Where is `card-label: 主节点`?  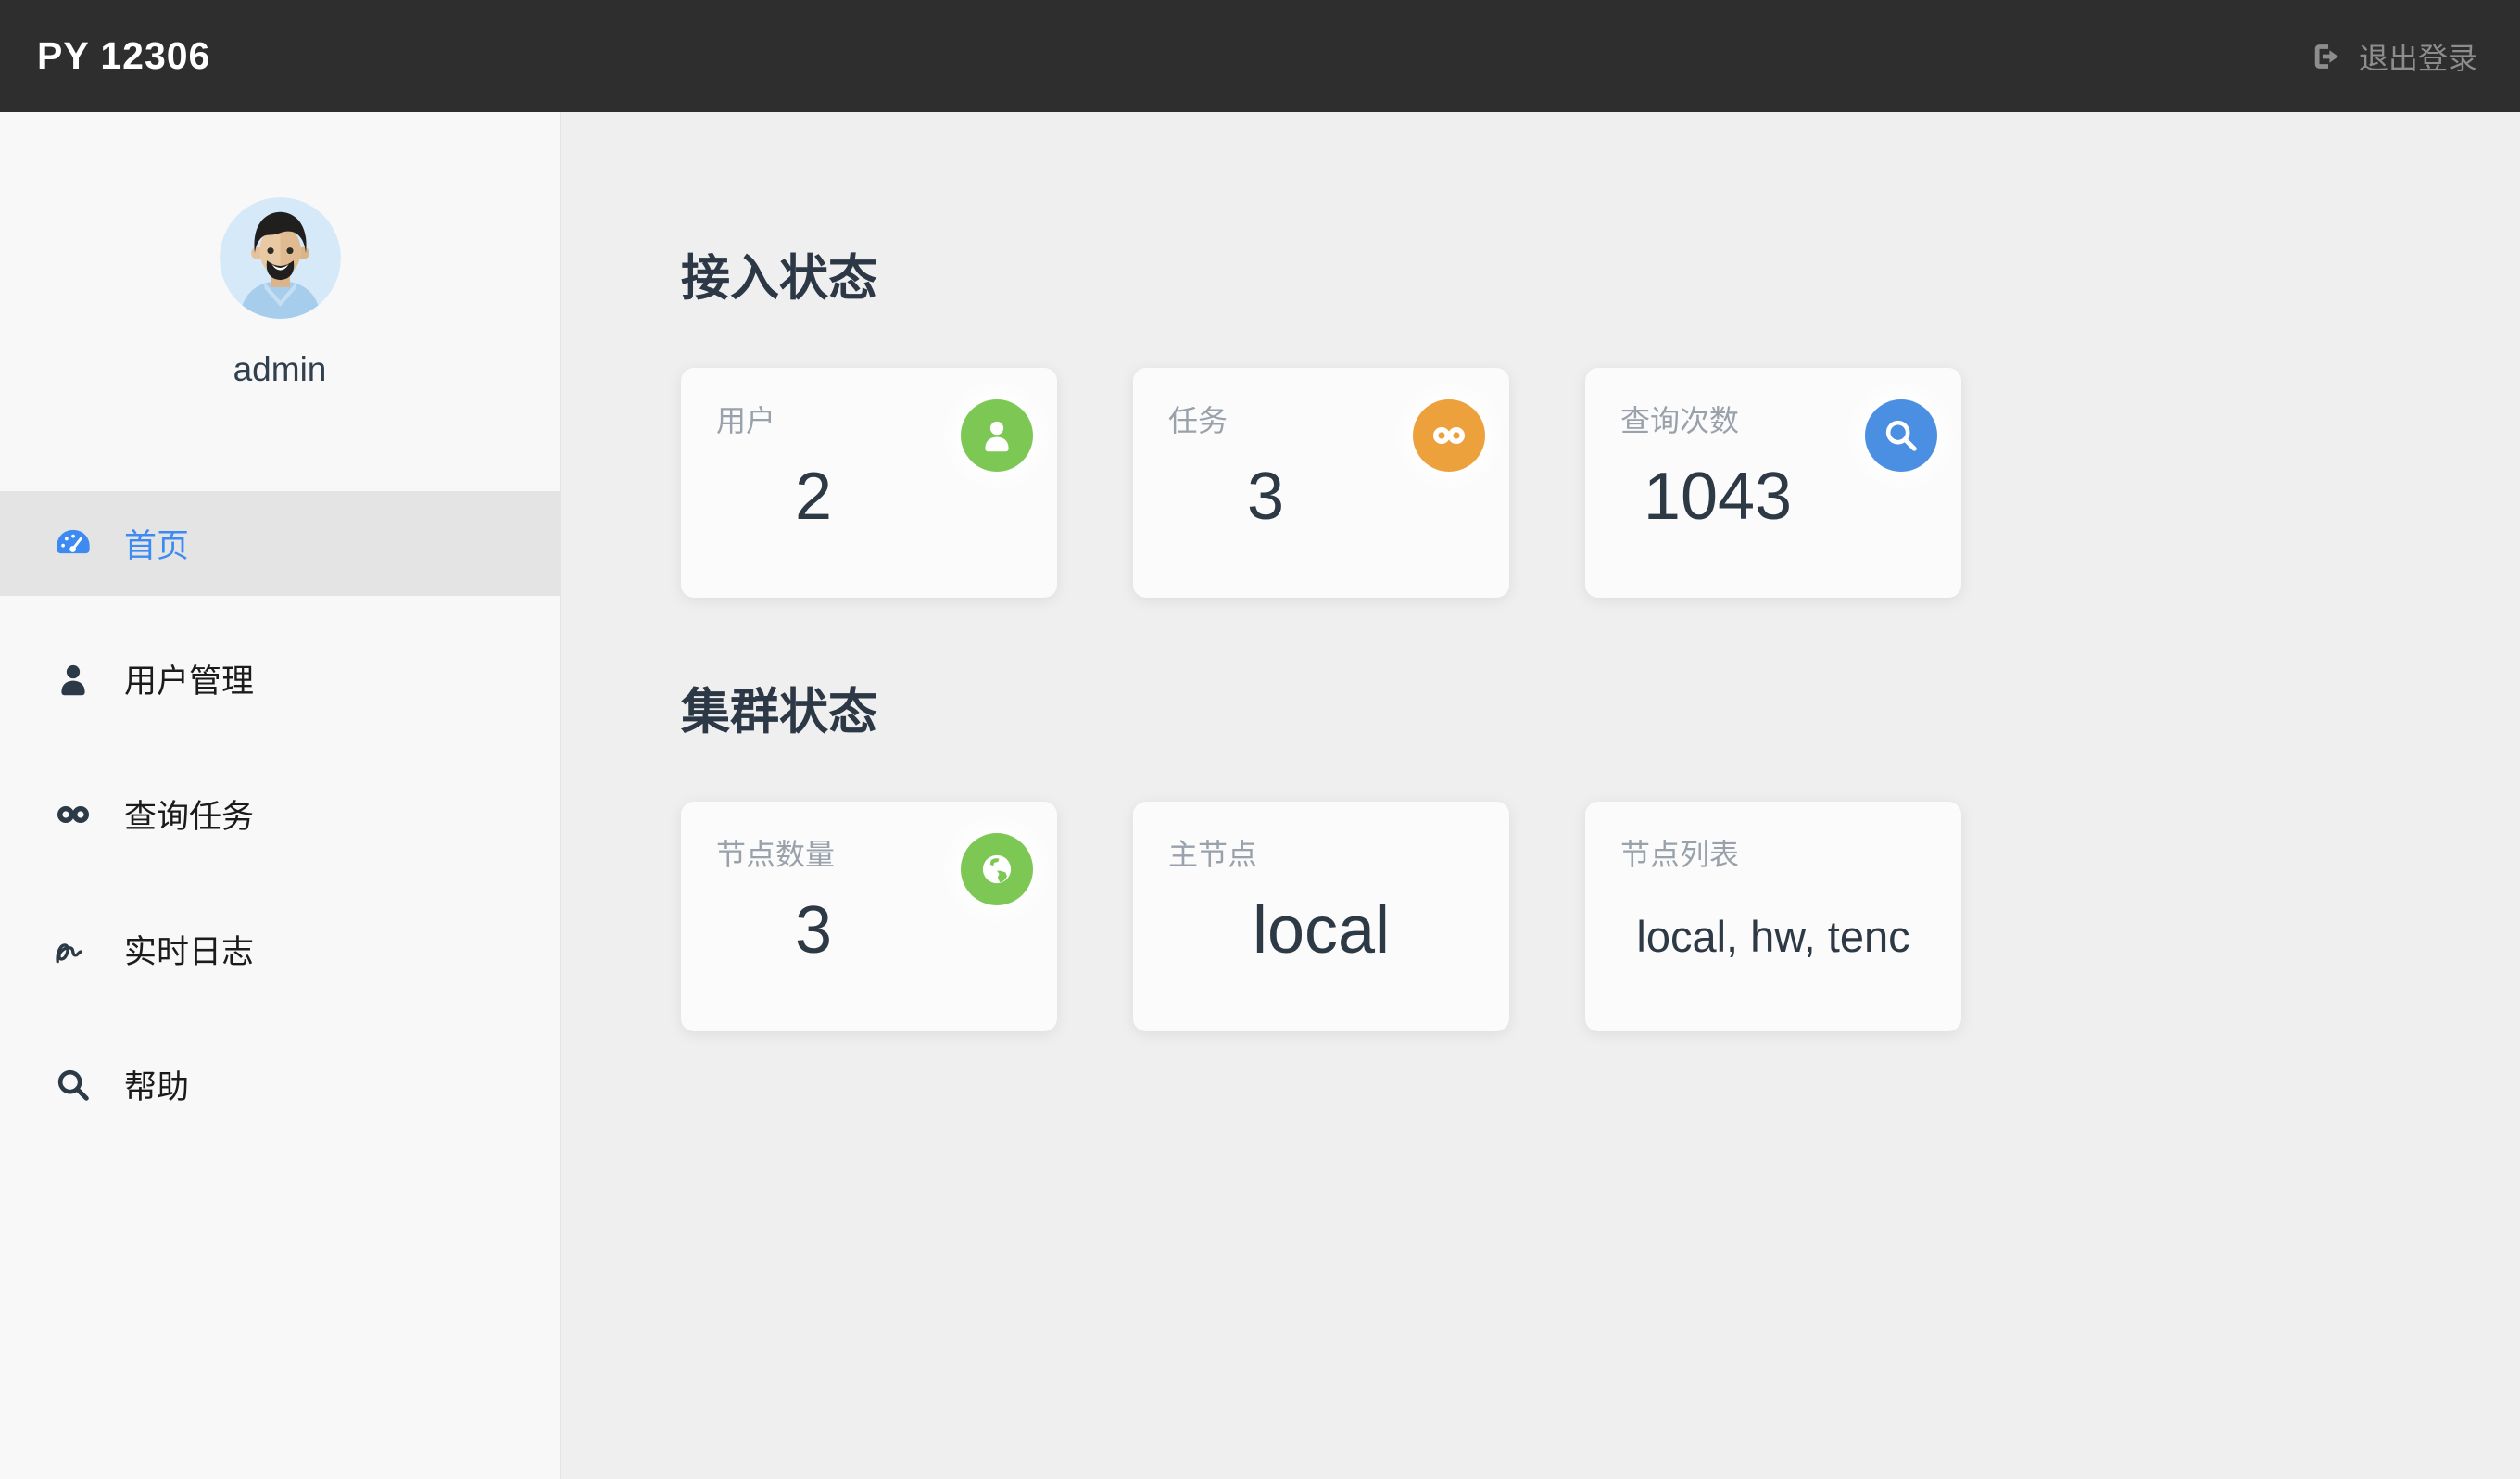
card-label: 主节点 is located at coordinates (1213, 854).